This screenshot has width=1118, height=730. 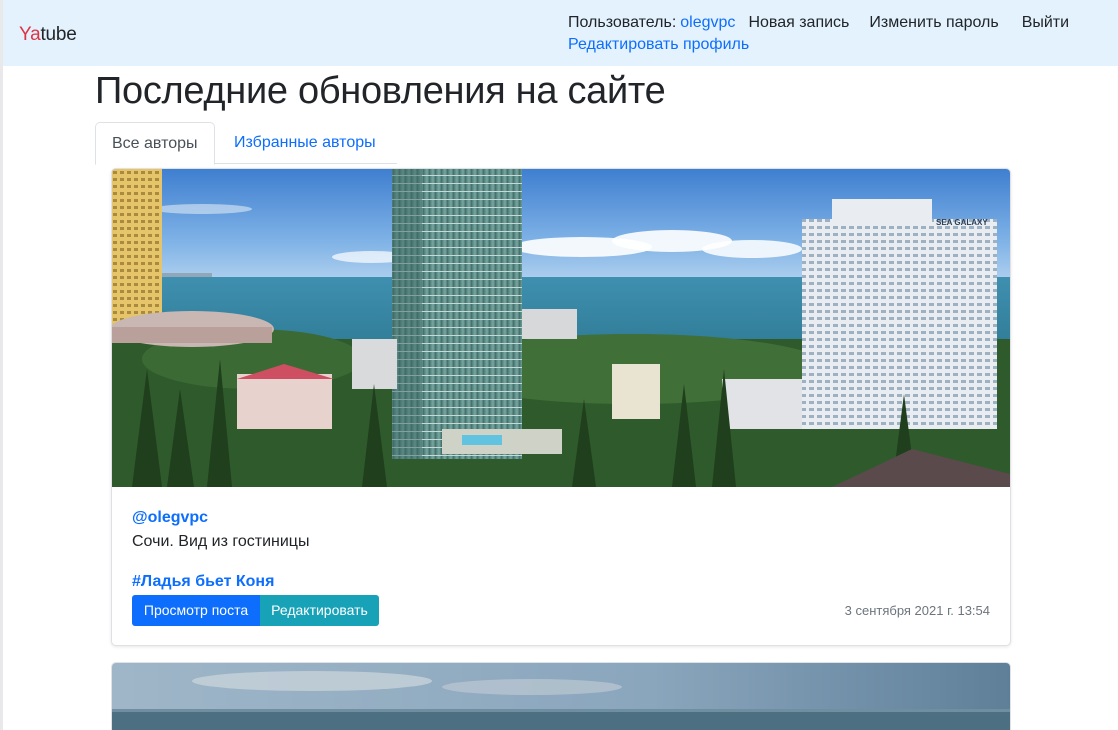 What do you see at coordinates (170, 518) in the screenshot?
I see `post-author-link: @olegvpc` at bounding box center [170, 518].